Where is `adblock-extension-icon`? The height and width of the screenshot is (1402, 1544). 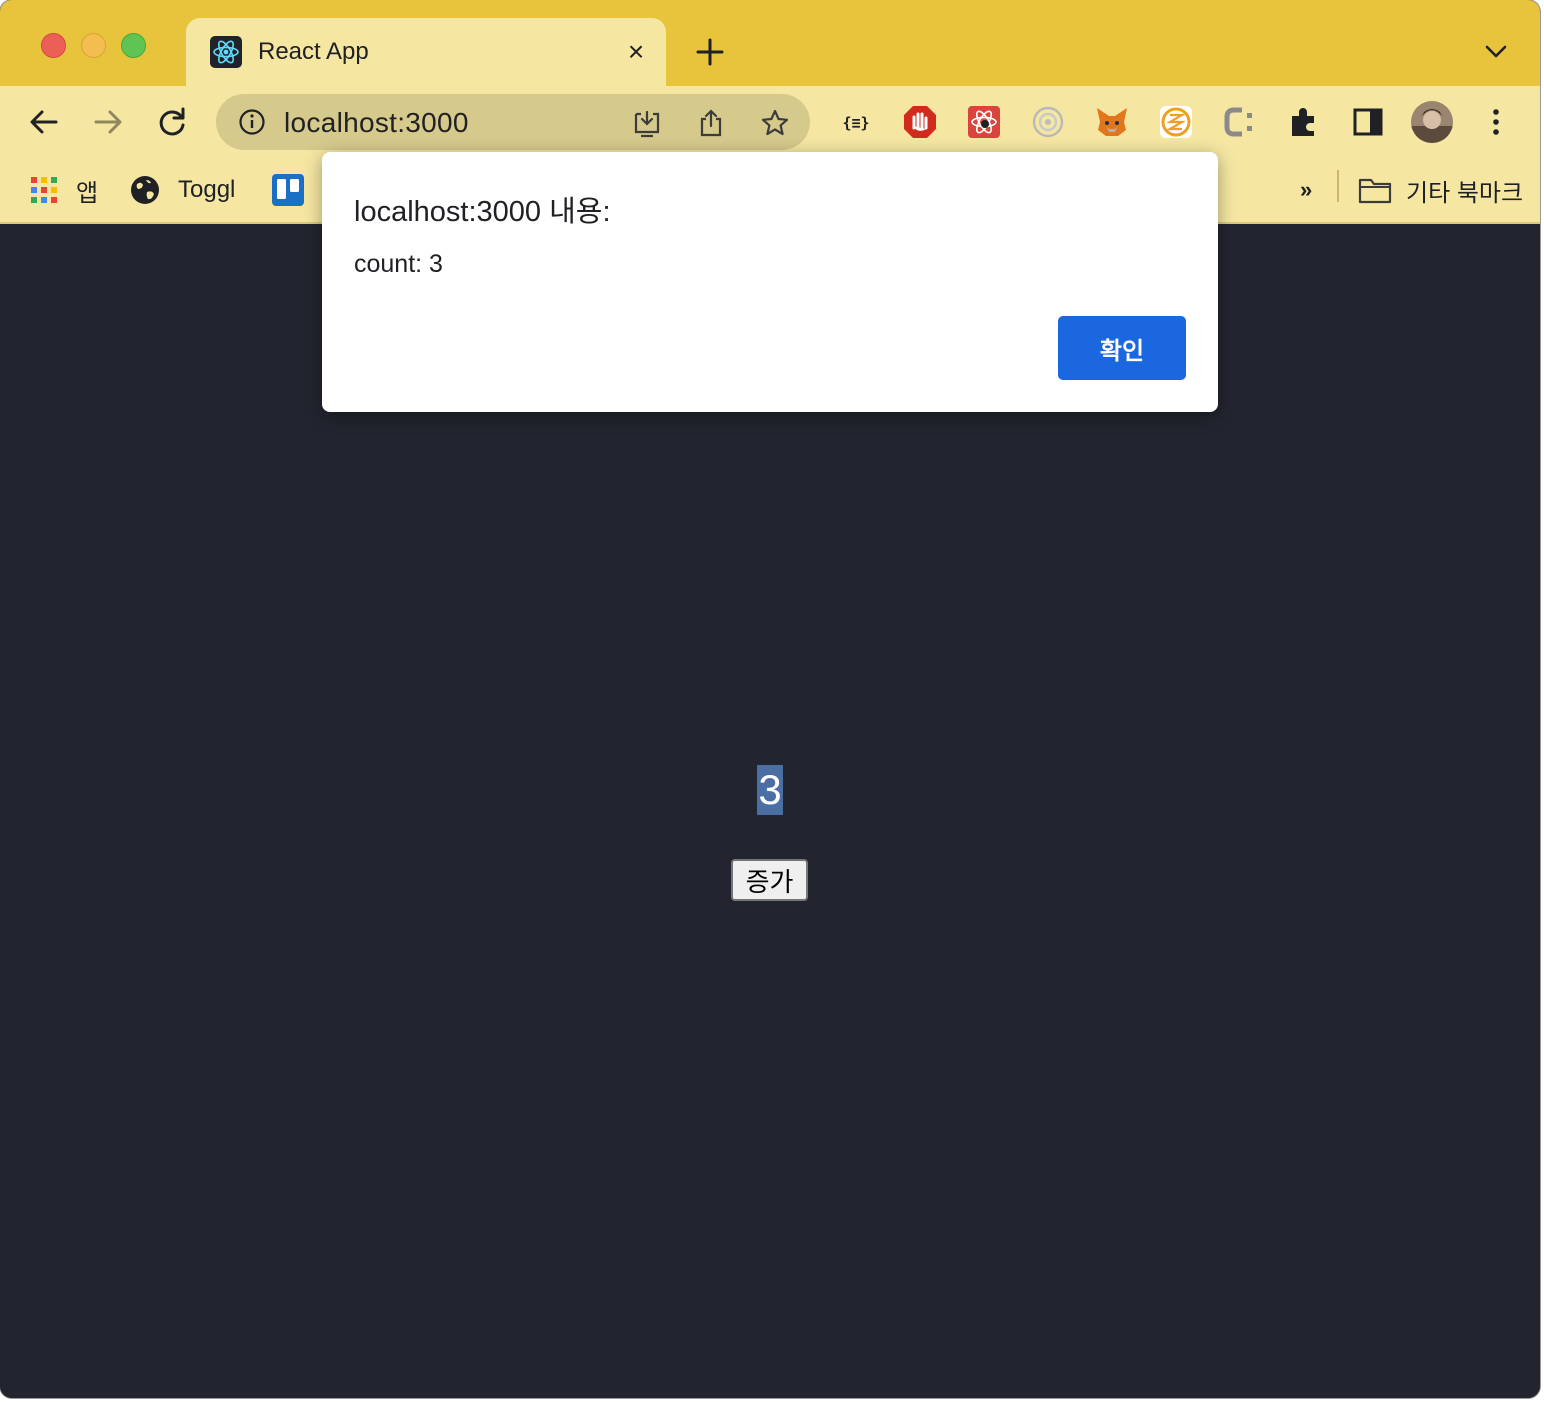 adblock-extension-icon is located at coordinates (920, 122).